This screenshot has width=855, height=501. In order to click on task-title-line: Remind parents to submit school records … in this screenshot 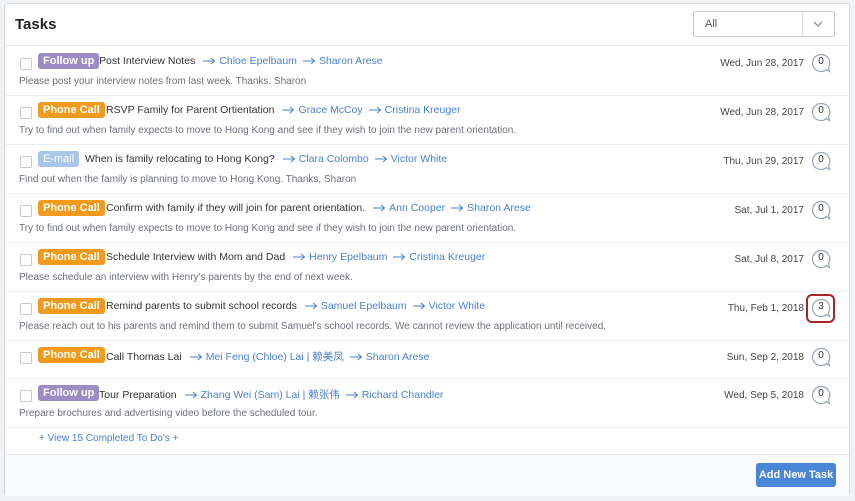, I will do `click(298, 306)`.